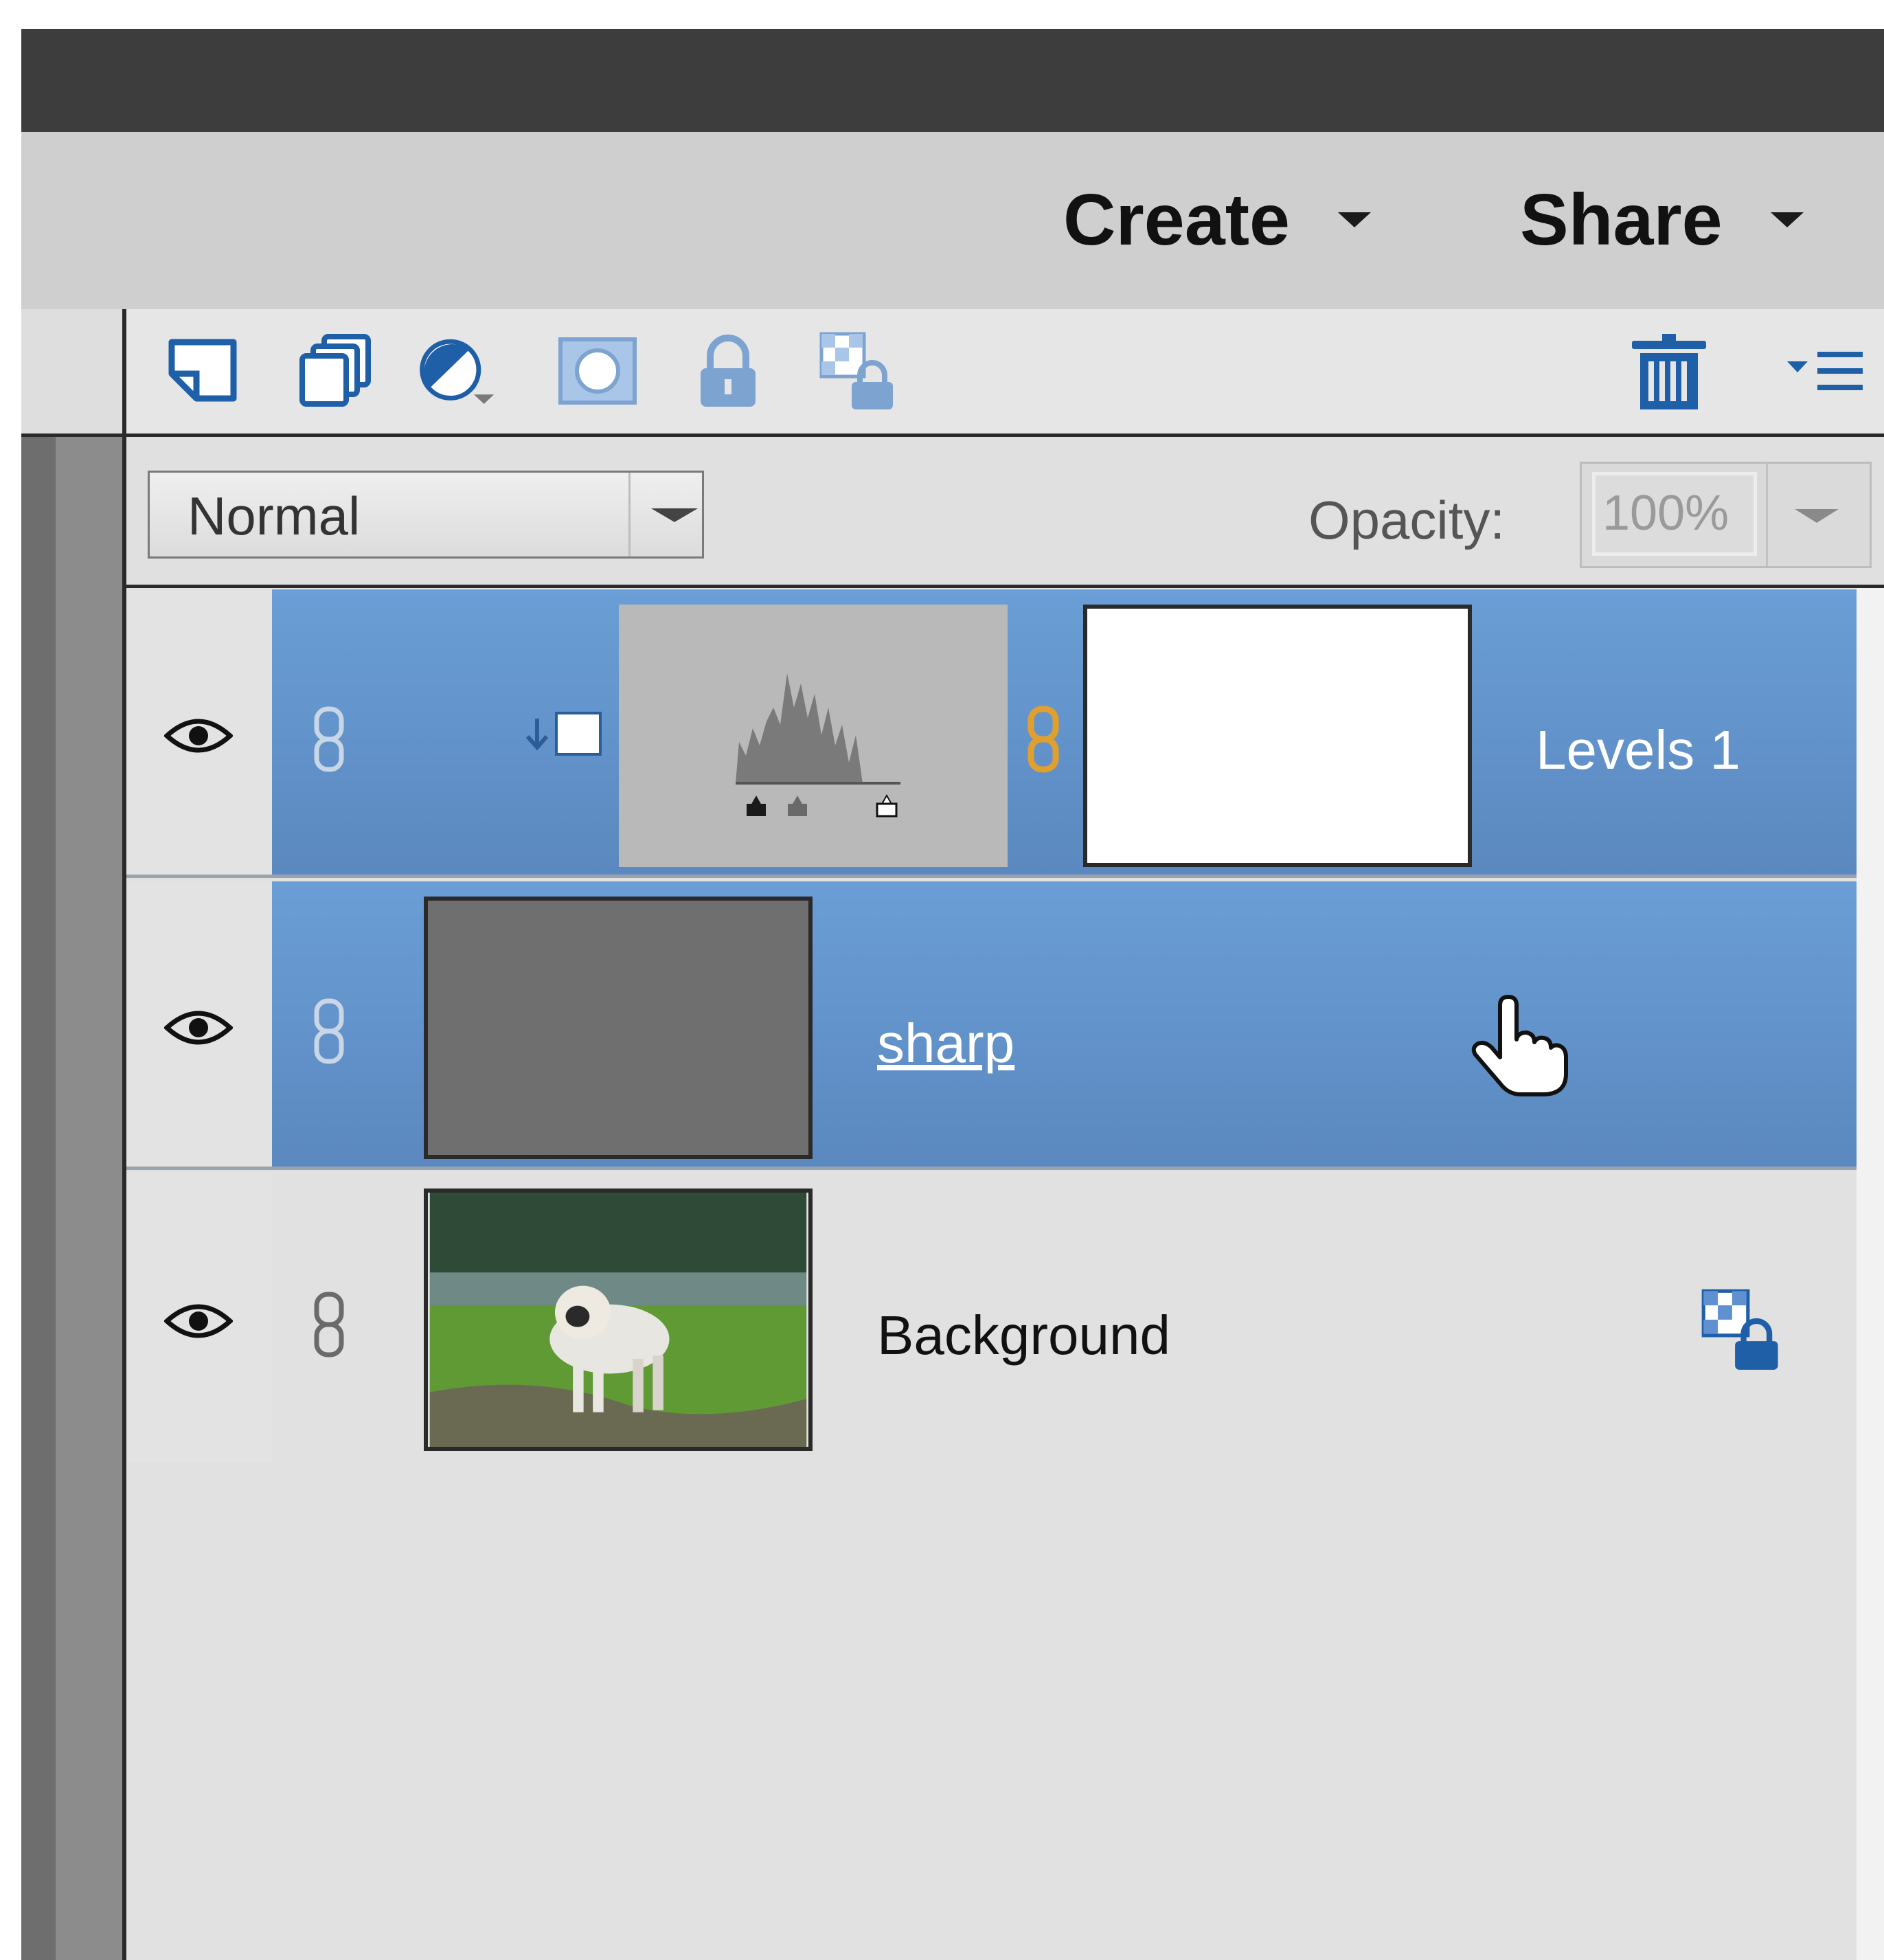 The width and height of the screenshot is (1884, 1960). Describe the element at coordinates (1407, 520) in the screenshot. I see `opacity-label: Opacity:` at that location.